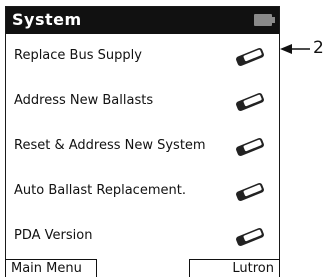 The height and width of the screenshot is (278, 333). I want to click on menu-item-reset-address-new-system: Reset & Address New System, so click(142, 146).